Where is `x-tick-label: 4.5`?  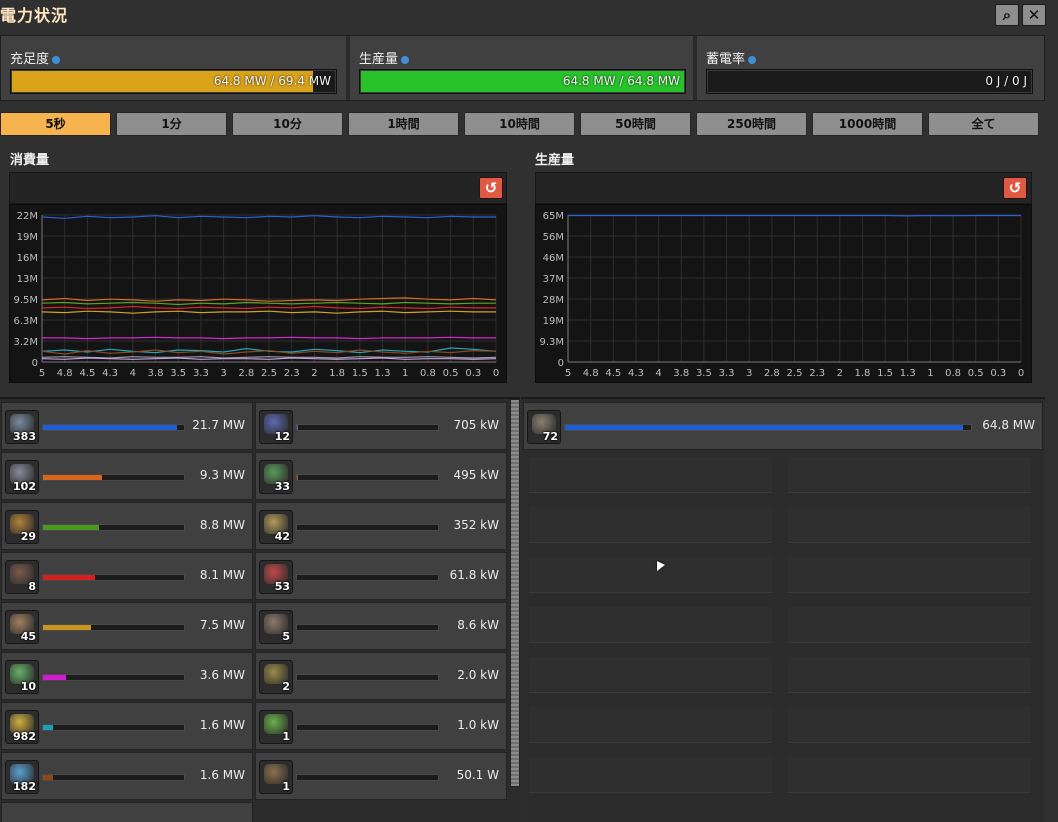
x-tick-label: 4.5 is located at coordinates (87, 373).